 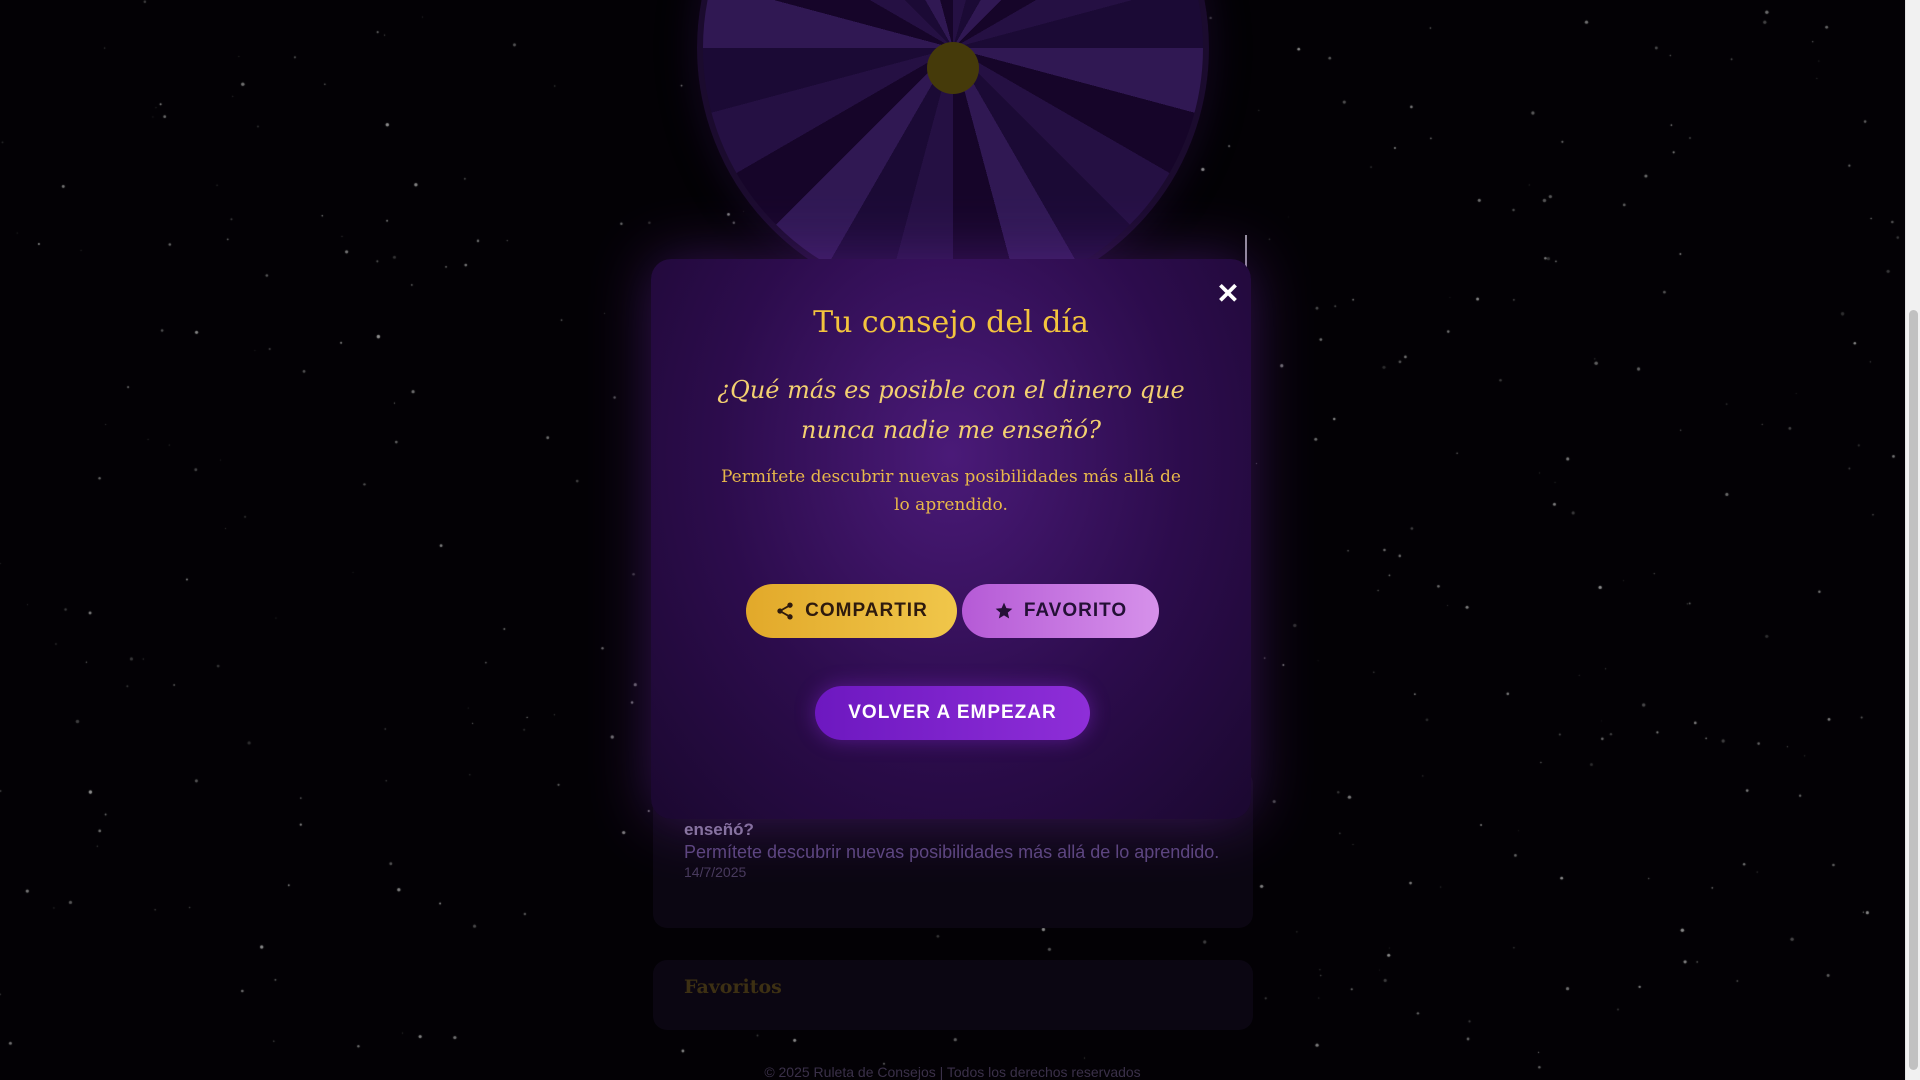 I want to click on share-button: COMPARTIR, so click(x=851, y=611).